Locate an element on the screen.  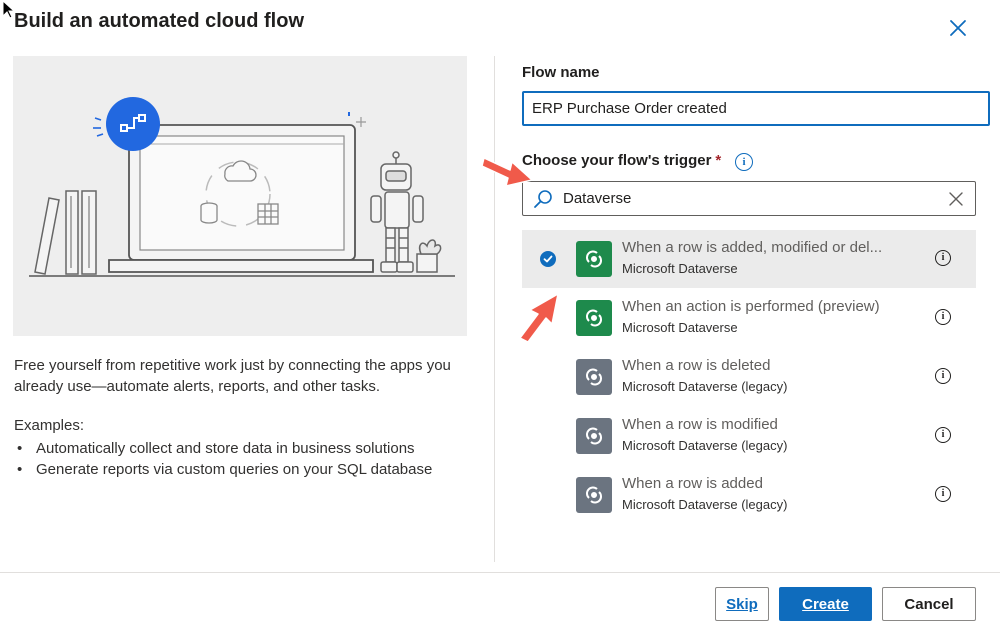
trigger-title: When a row is deleted is located at coordinates (696, 365).